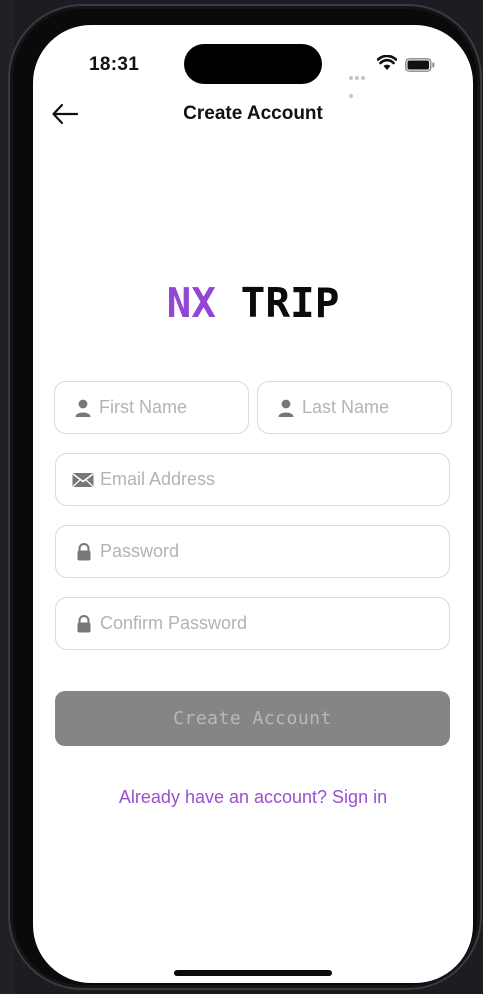 This screenshot has width=483, height=994. What do you see at coordinates (253, 113) in the screenshot?
I see `page-title: Create Account` at bounding box center [253, 113].